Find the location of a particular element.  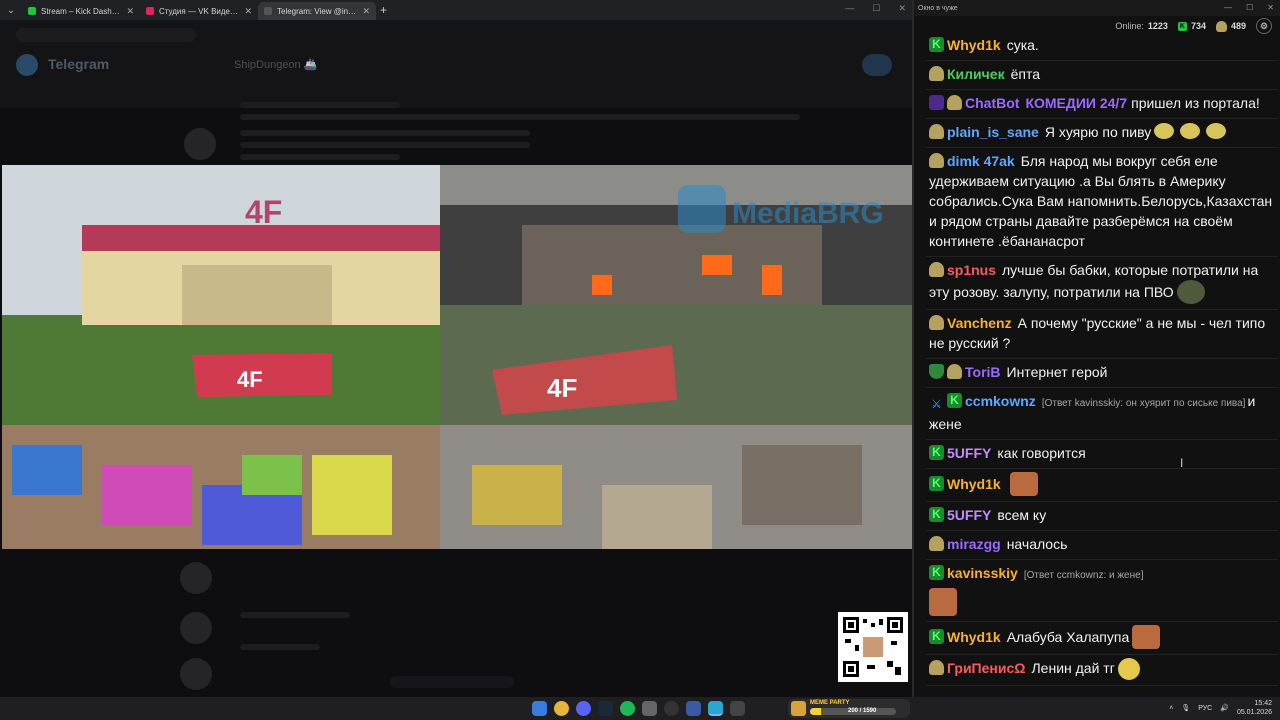

kick-icon: K is located at coordinates (1182, 26).